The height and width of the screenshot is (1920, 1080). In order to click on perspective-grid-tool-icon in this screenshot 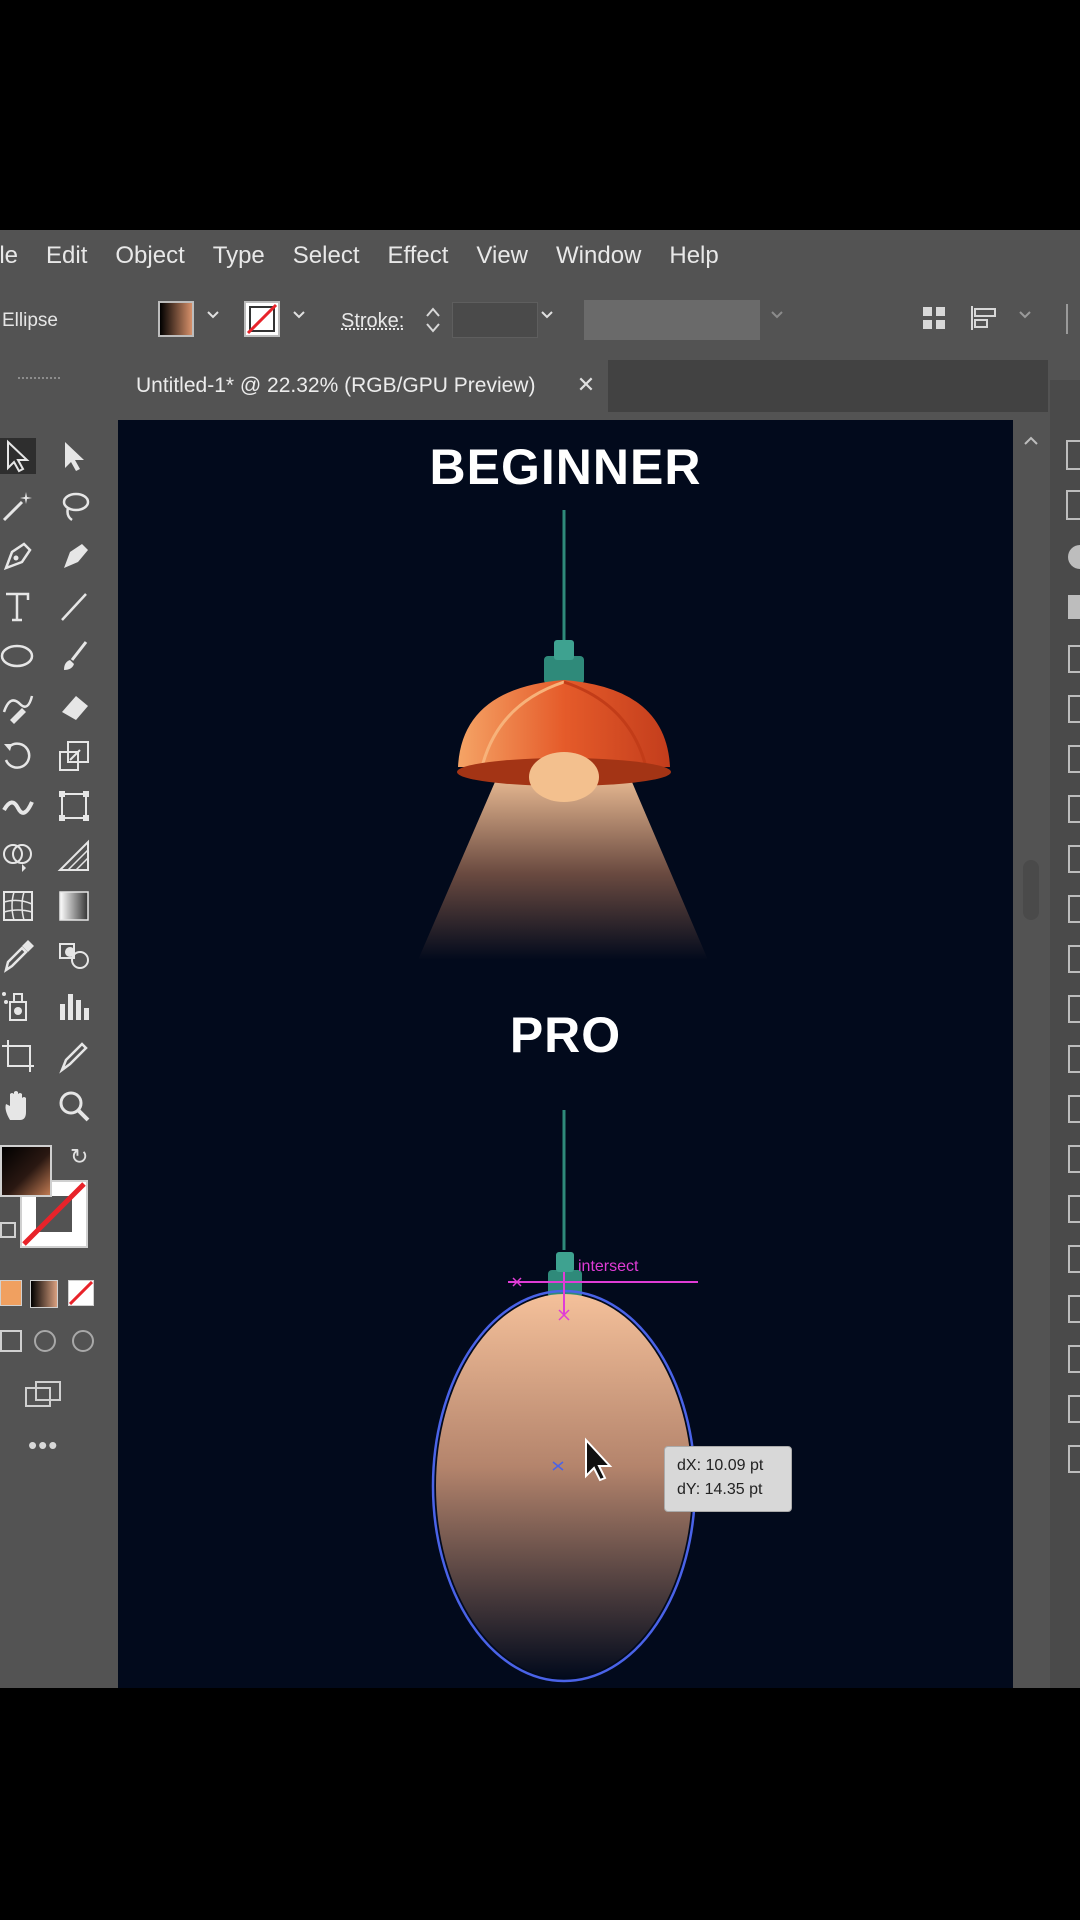, I will do `click(74, 856)`.